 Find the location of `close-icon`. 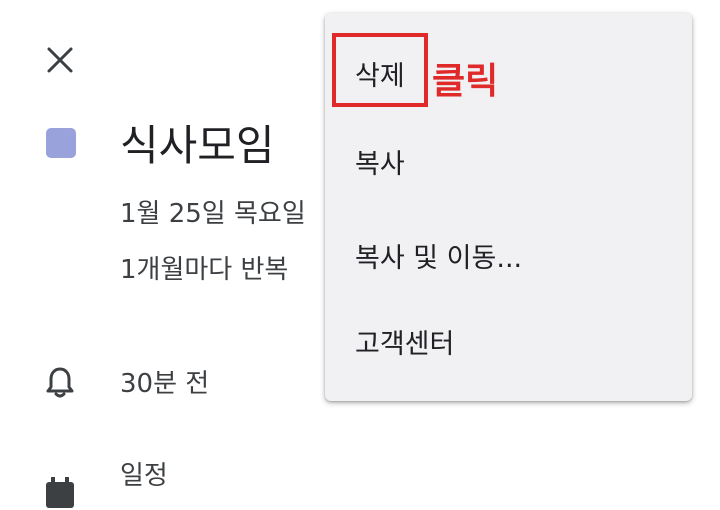

close-icon is located at coordinates (60, 60).